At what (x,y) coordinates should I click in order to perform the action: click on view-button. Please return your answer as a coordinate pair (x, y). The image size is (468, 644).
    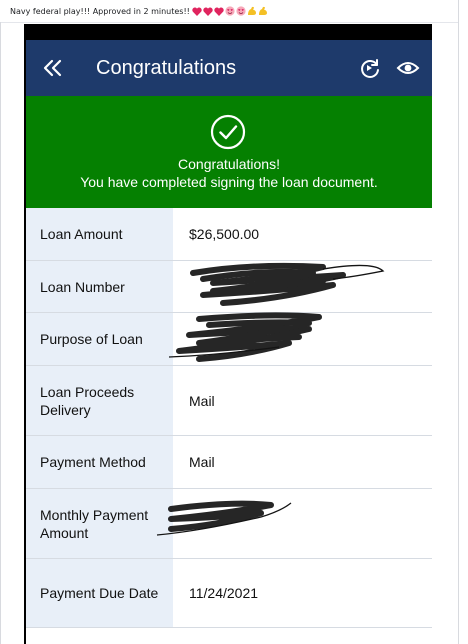
    Looking at the image, I should click on (408, 68).